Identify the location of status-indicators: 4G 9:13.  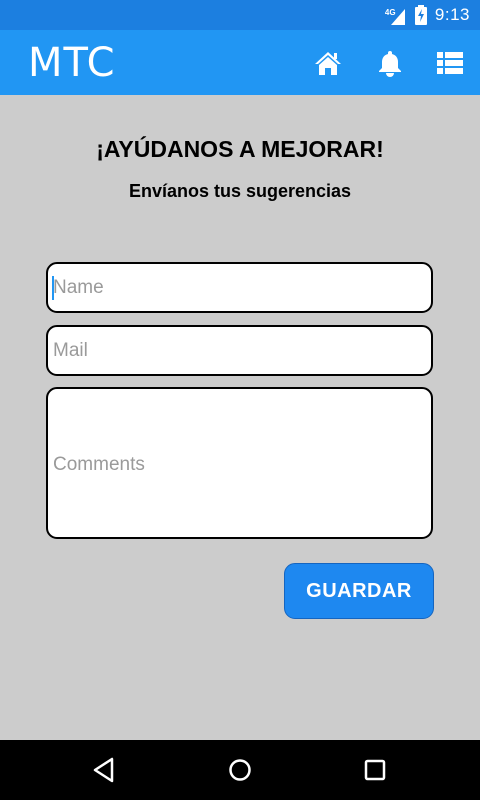
(427, 15).